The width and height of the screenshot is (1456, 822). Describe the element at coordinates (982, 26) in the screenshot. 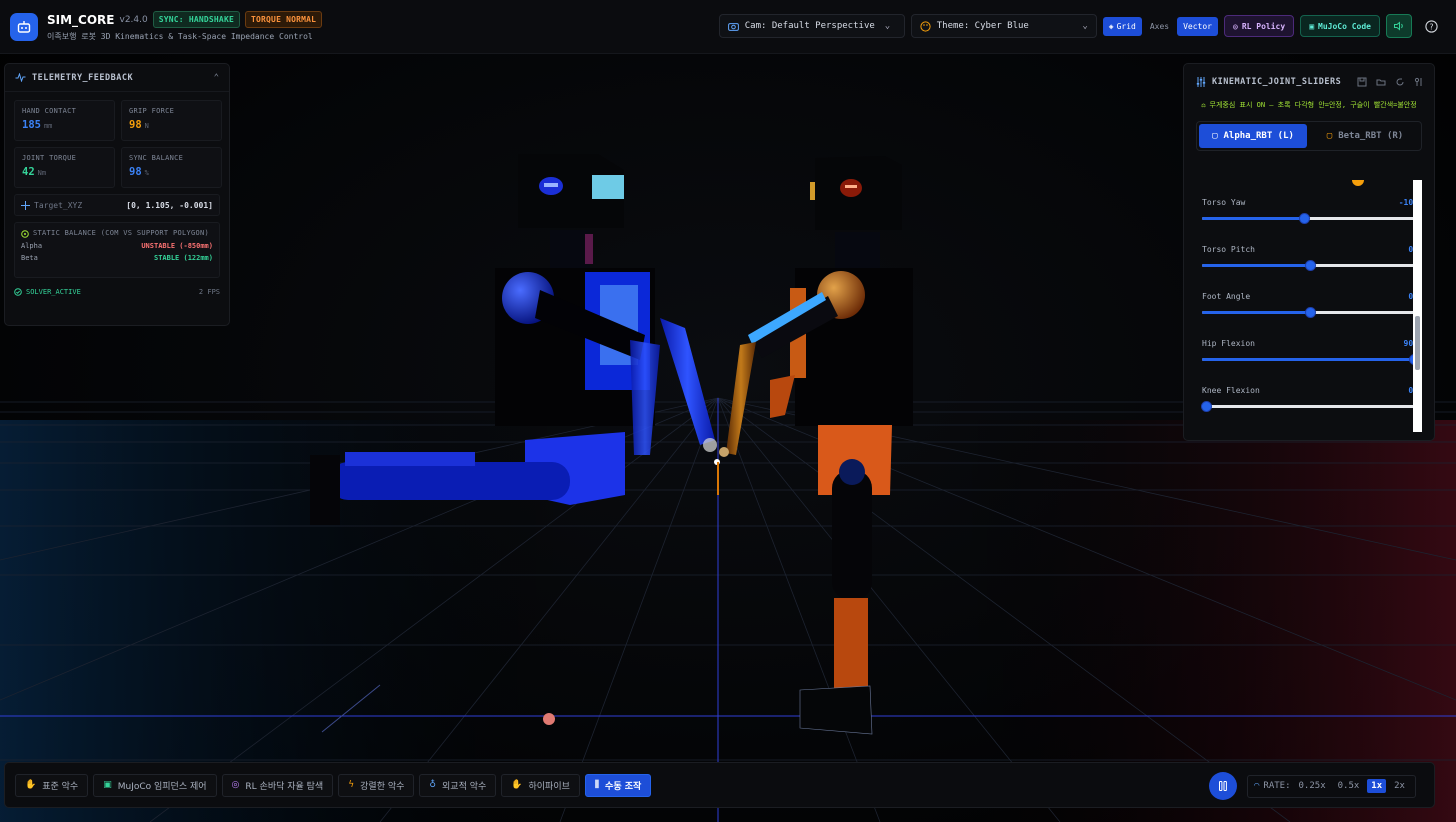

I see `theme-select-value: Theme: Cyber Blue` at that location.